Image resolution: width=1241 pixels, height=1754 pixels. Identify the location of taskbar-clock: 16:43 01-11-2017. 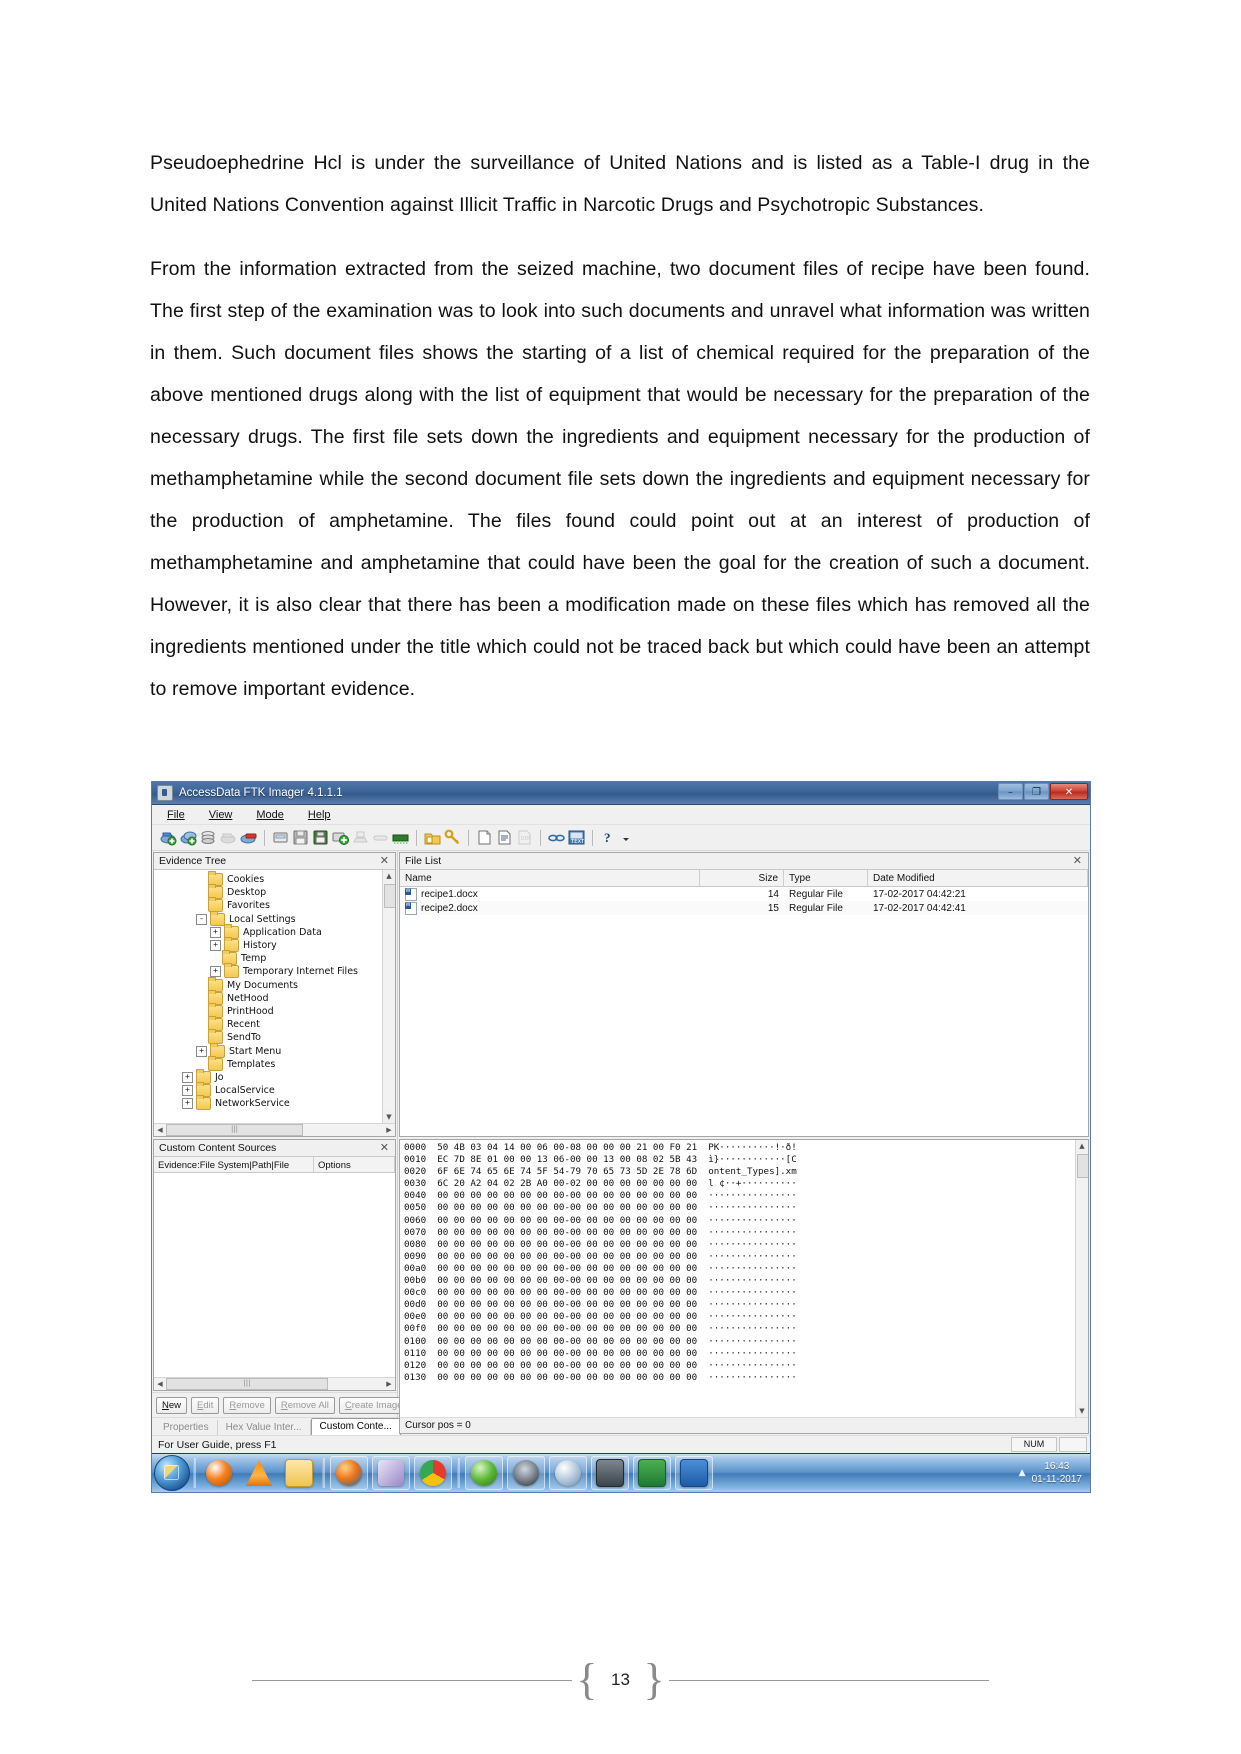
(1059, 1473).